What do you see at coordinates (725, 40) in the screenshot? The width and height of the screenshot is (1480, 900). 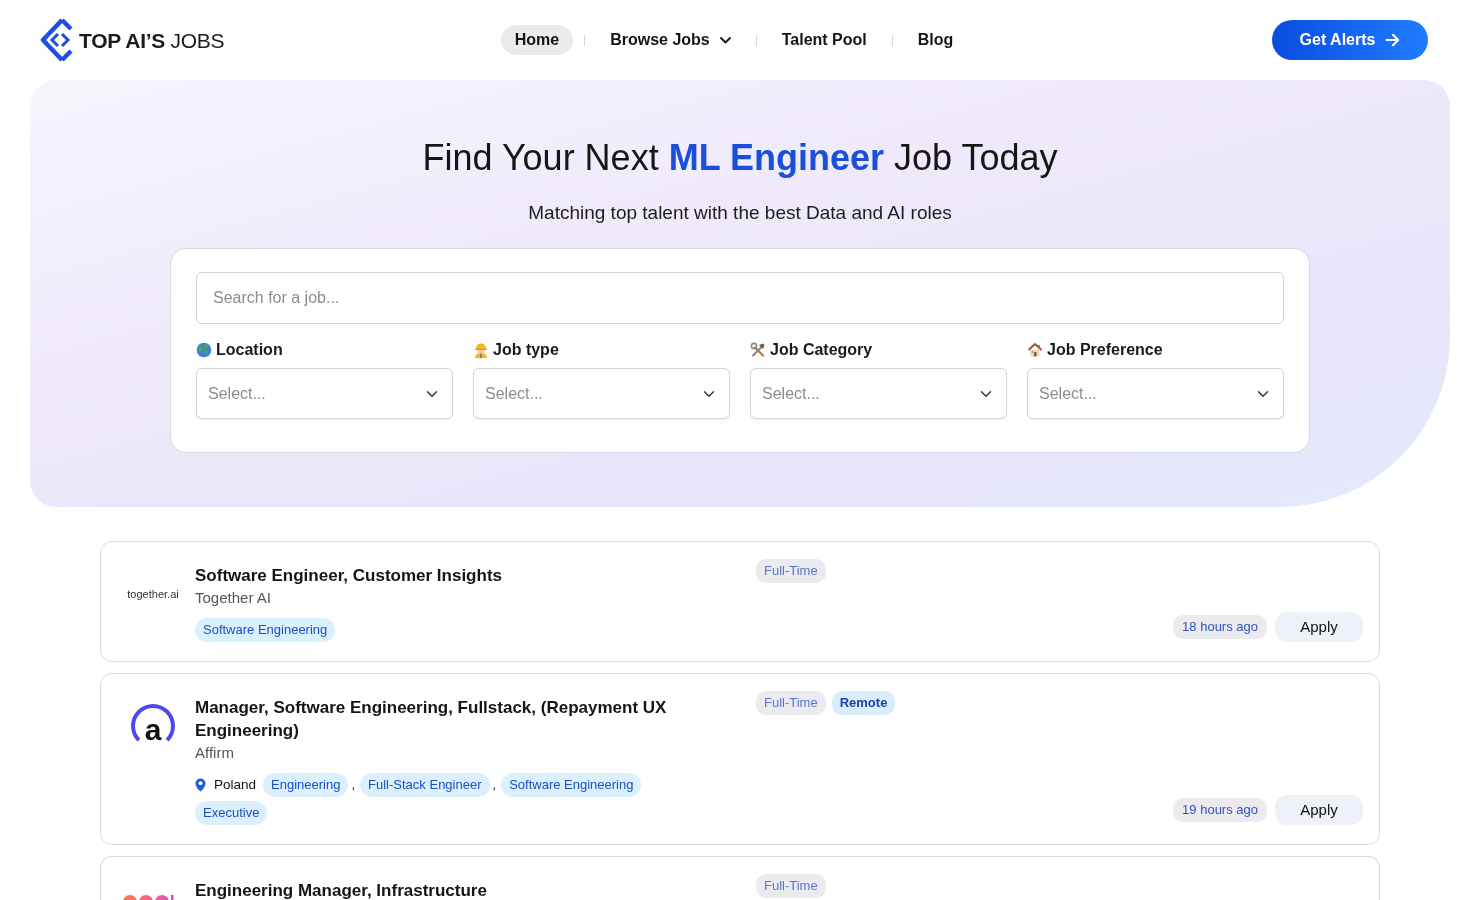 I see `chevron-down-icon` at bounding box center [725, 40].